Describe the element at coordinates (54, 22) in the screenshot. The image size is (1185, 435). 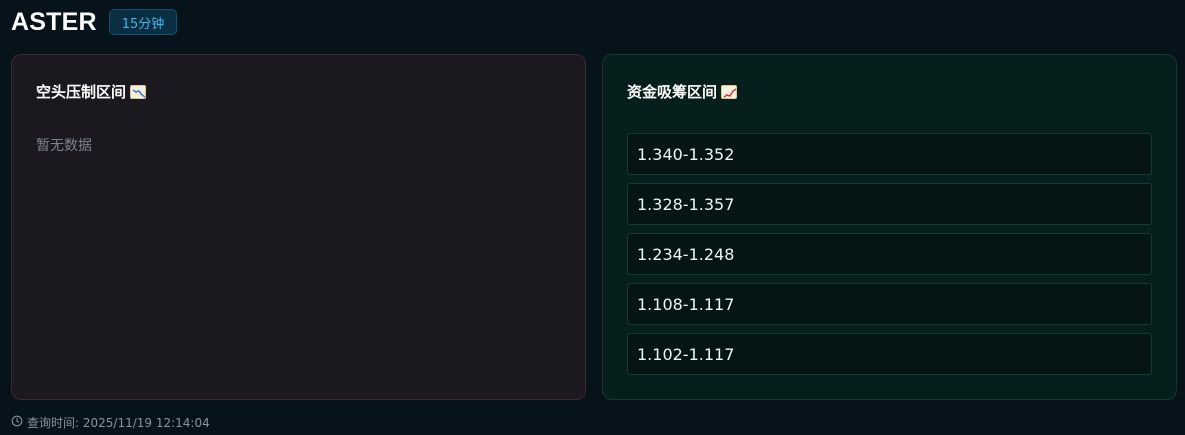
I see `symbol-title: ASTER` at that location.